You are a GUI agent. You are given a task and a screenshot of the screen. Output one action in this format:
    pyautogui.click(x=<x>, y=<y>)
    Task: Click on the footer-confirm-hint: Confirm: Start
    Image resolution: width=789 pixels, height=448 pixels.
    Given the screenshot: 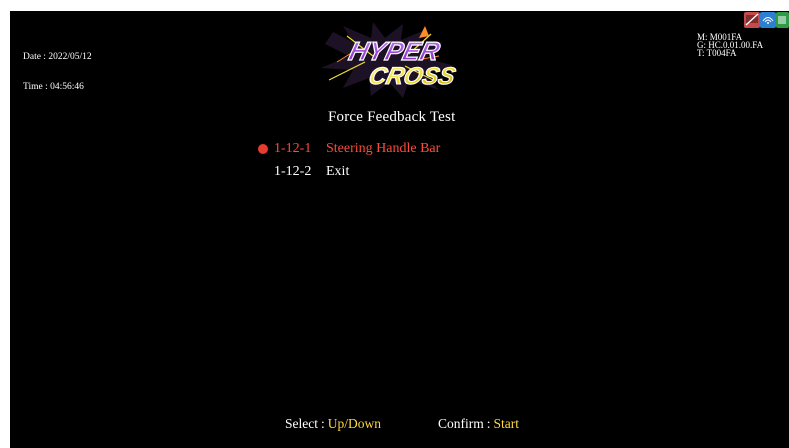 What is the action you would take?
    pyautogui.click(x=479, y=423)
    